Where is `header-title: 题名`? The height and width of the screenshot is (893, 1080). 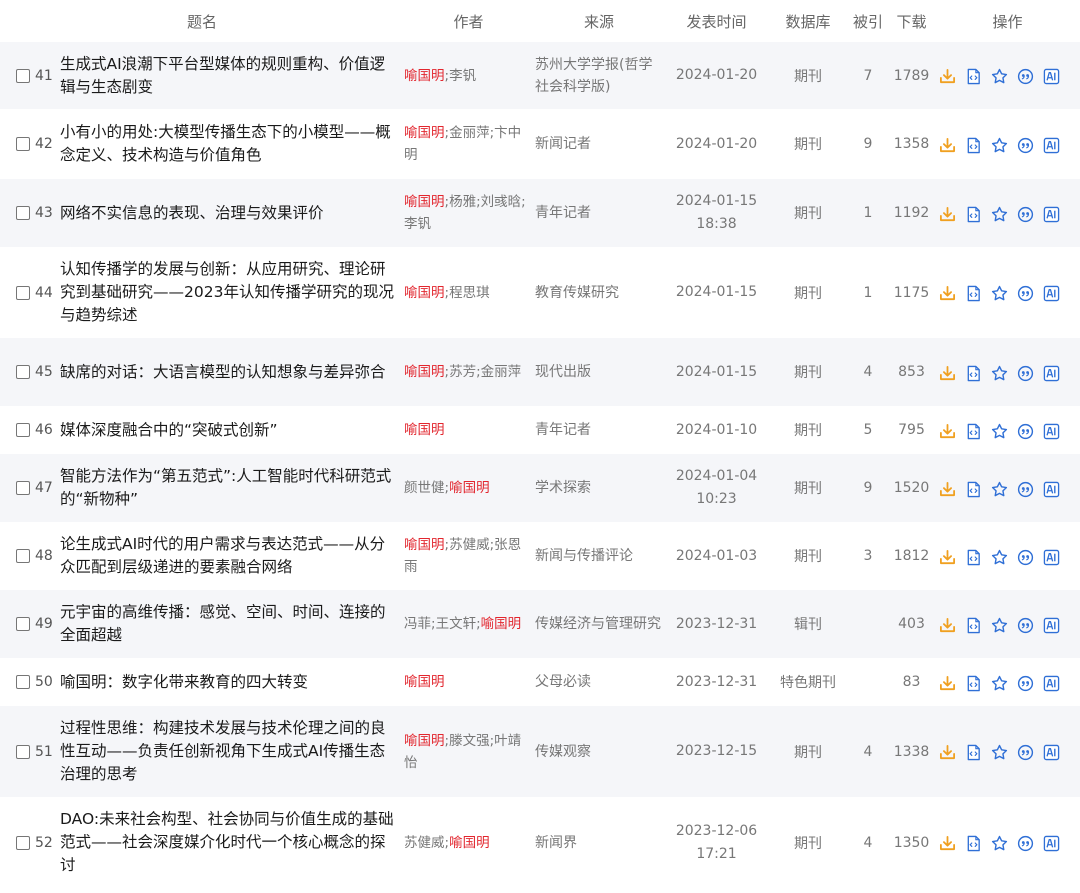
header-title: 题名 is located at coordinates (202, 21).